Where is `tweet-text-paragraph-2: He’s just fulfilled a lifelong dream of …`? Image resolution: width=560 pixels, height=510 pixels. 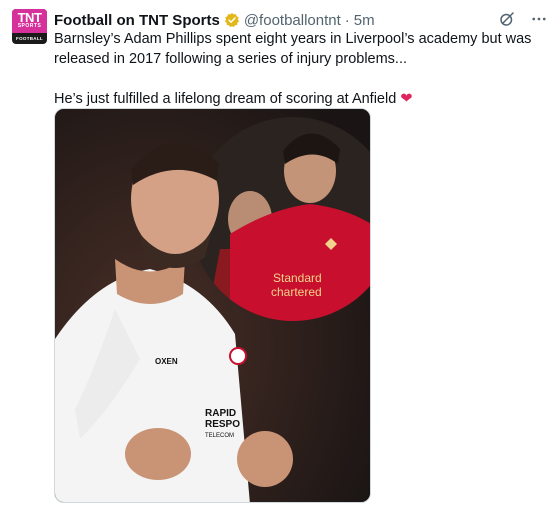
tweet-text-paragraph-2: He’s just fulfilled a lifelong dream of … is located at coordinates (294, 99).